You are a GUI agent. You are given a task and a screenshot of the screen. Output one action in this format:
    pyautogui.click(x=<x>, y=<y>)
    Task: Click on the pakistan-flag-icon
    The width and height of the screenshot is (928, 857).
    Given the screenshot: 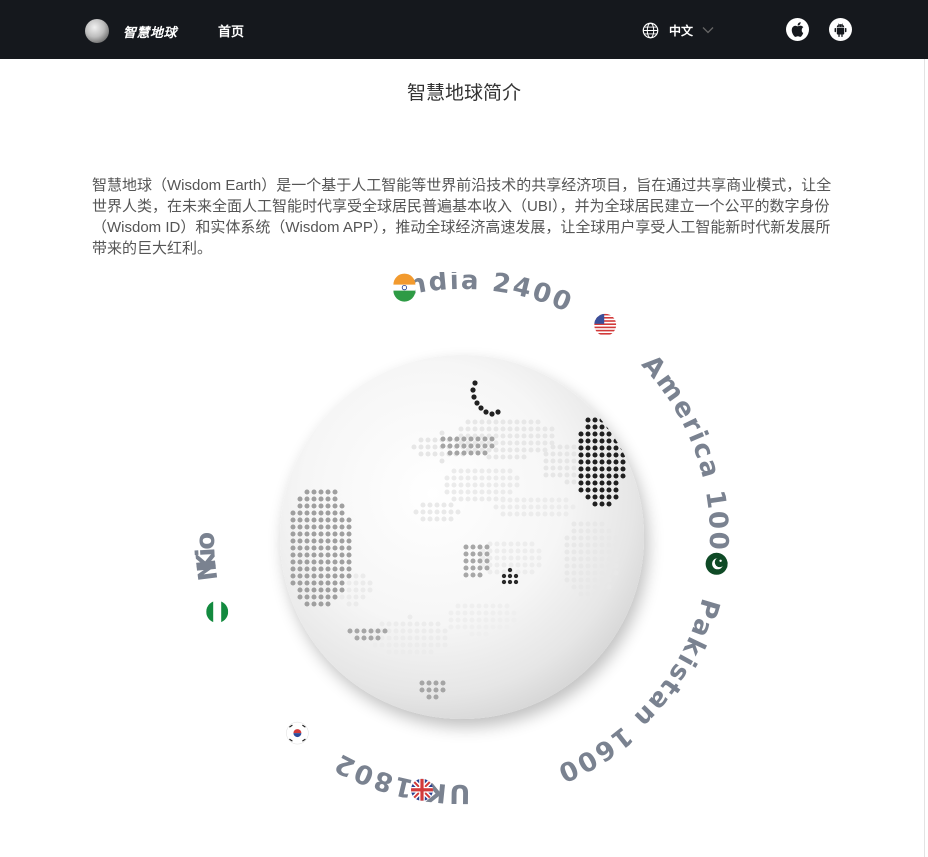 What is the action you would take?
    pyautogui.click(x=716, y=563)
    